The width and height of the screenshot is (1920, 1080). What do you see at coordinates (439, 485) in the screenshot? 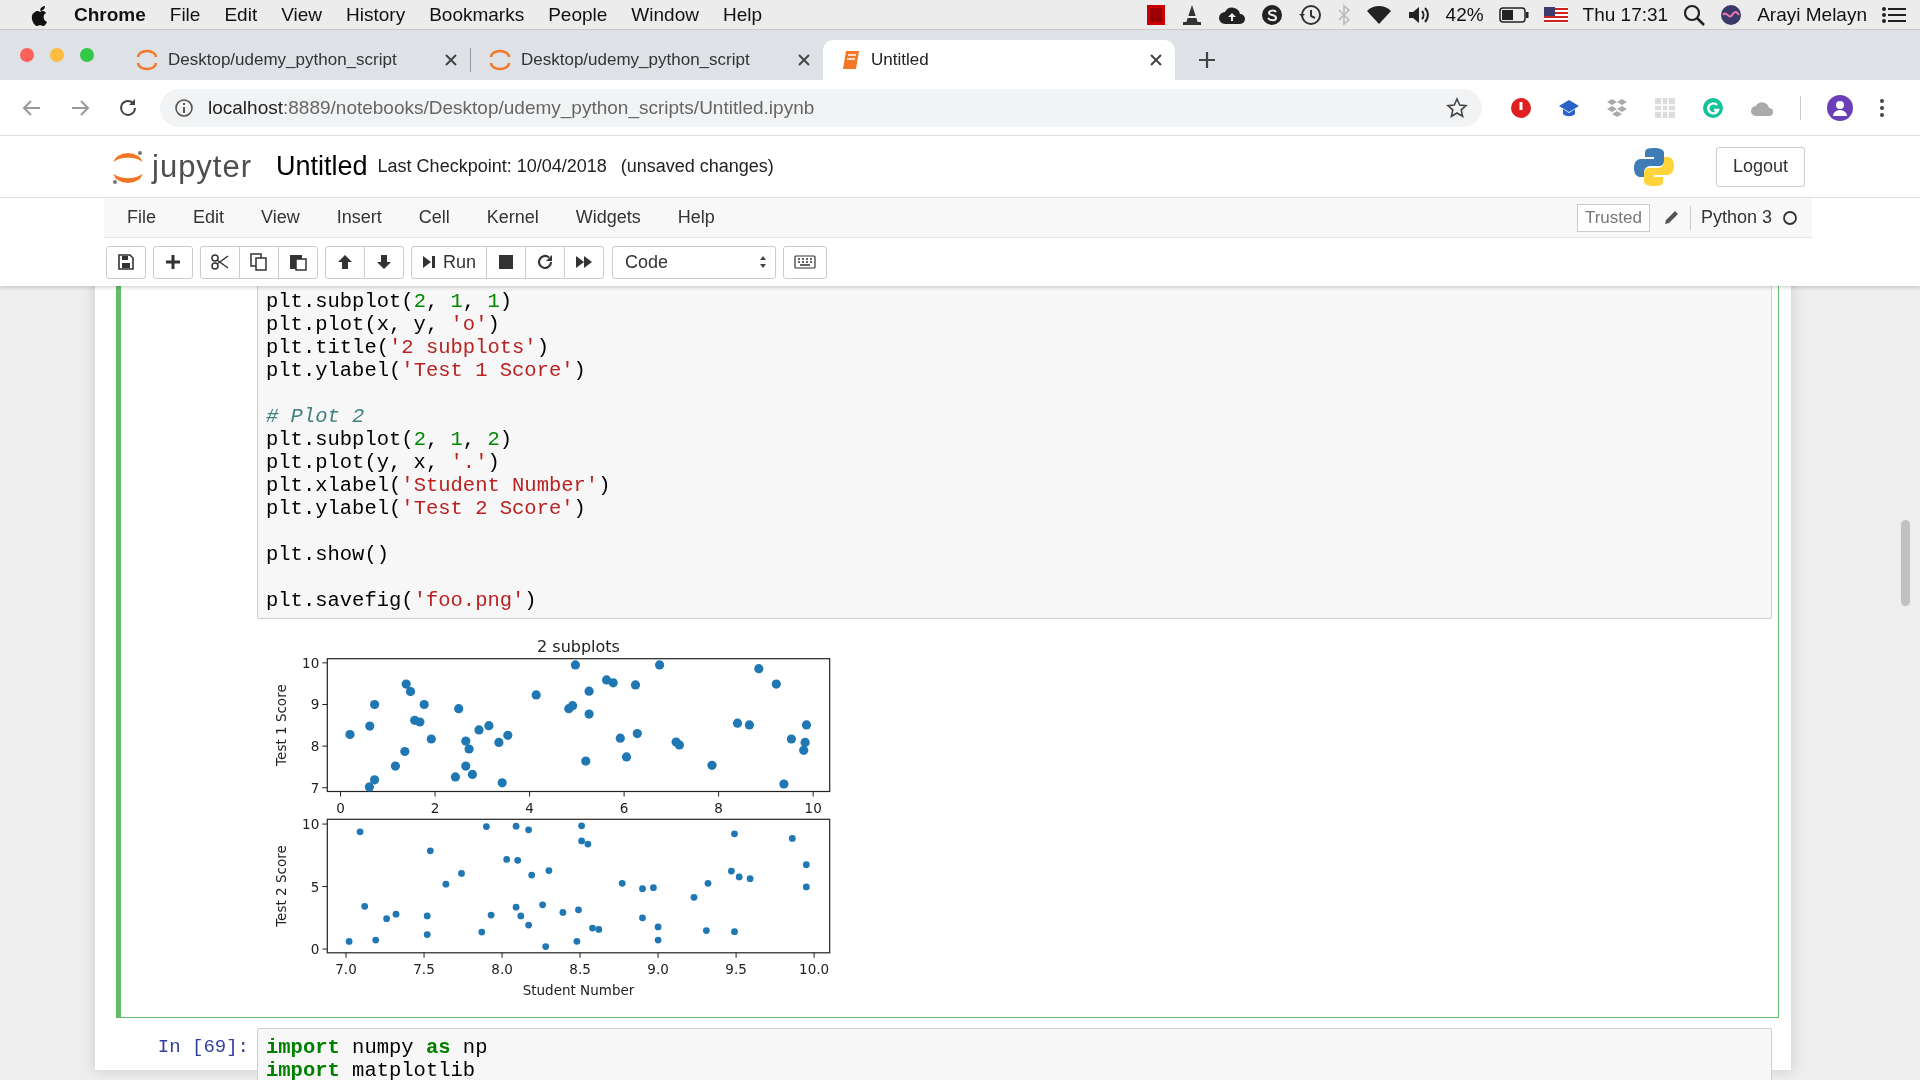
I see `code-line: plt.xlabel('Student Number')` at bounding box center [439, 485].